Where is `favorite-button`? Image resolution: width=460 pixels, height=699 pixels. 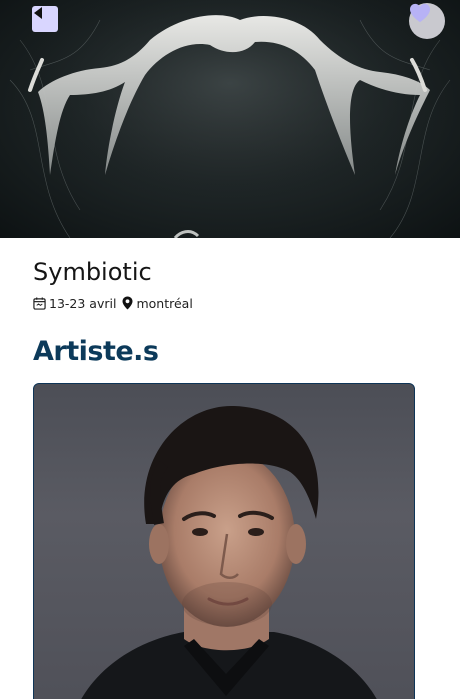
favorite-button is located at coordinates (427, 21).